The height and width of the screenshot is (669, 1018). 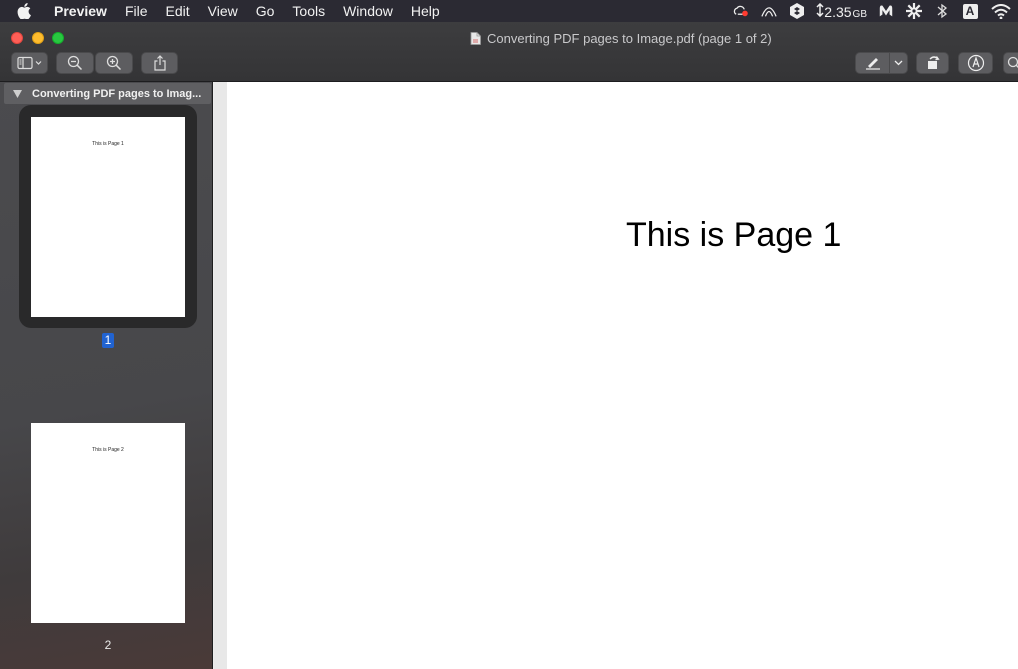 I want to click on menu-tools: Tools, so click(x=308, y=11).